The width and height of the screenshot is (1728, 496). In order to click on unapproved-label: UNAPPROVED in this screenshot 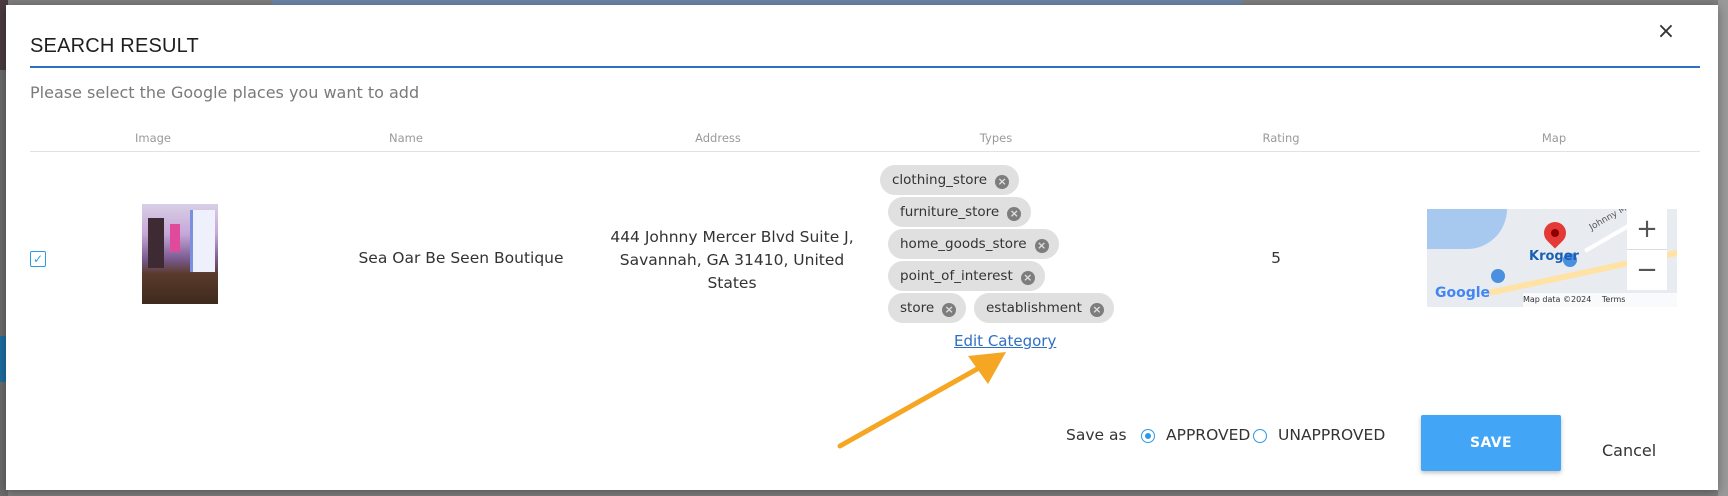, I will do `click(1331, 435)`.